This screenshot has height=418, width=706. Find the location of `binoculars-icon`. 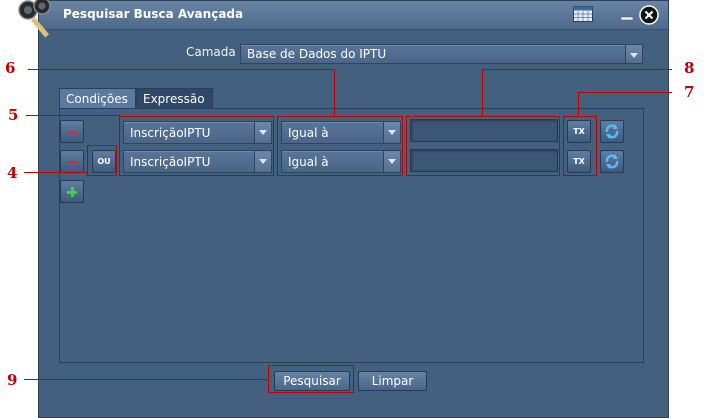

binoculars-icon is located at coordinates (34, 19).